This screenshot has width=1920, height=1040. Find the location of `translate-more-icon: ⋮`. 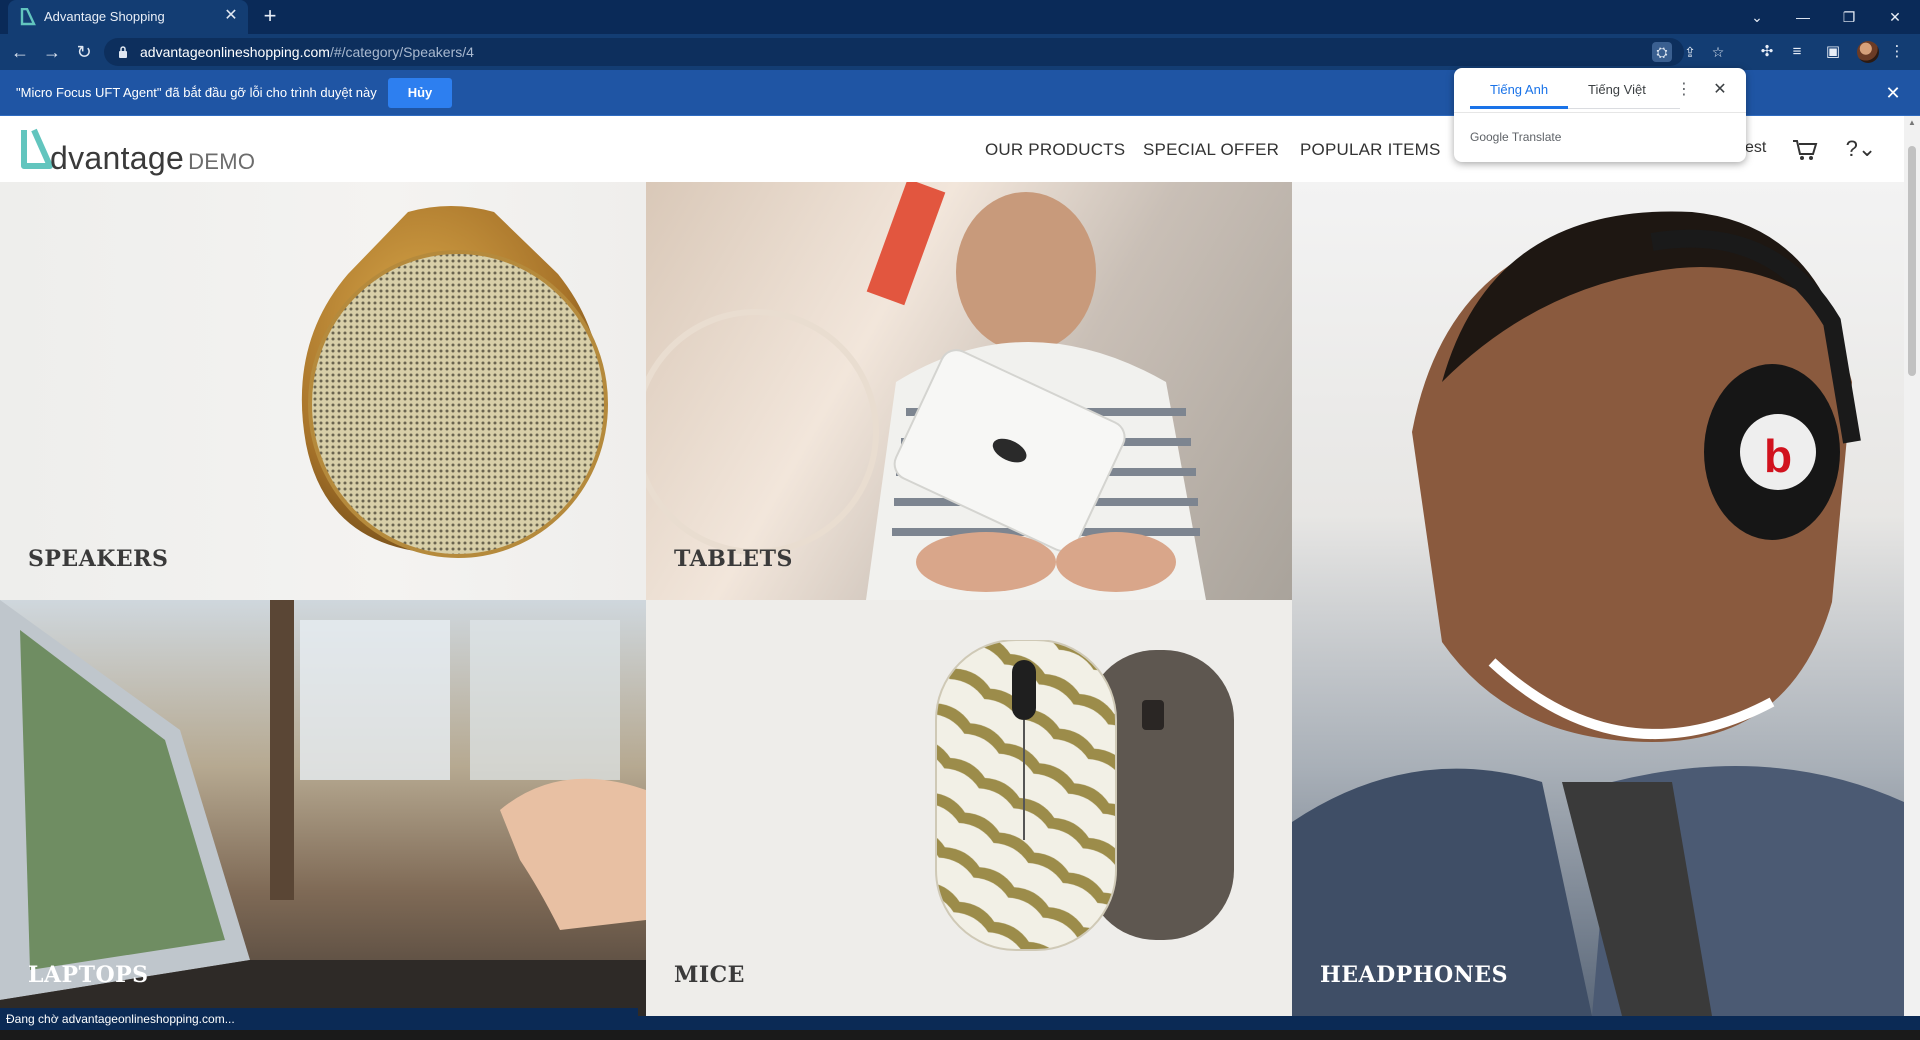

translate-more-icon: ⋮ is located at coordinates (1684, 90).